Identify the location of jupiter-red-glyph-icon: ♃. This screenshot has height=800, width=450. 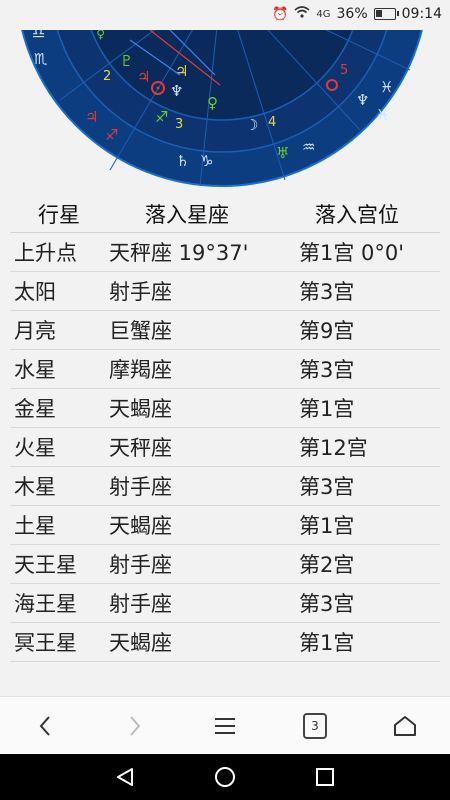
(91, 117).